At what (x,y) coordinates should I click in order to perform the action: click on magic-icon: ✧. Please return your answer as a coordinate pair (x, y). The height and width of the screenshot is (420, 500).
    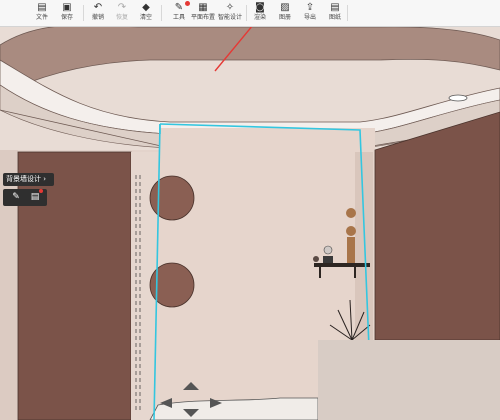
    Looking at the image, I should click on (230, 7).